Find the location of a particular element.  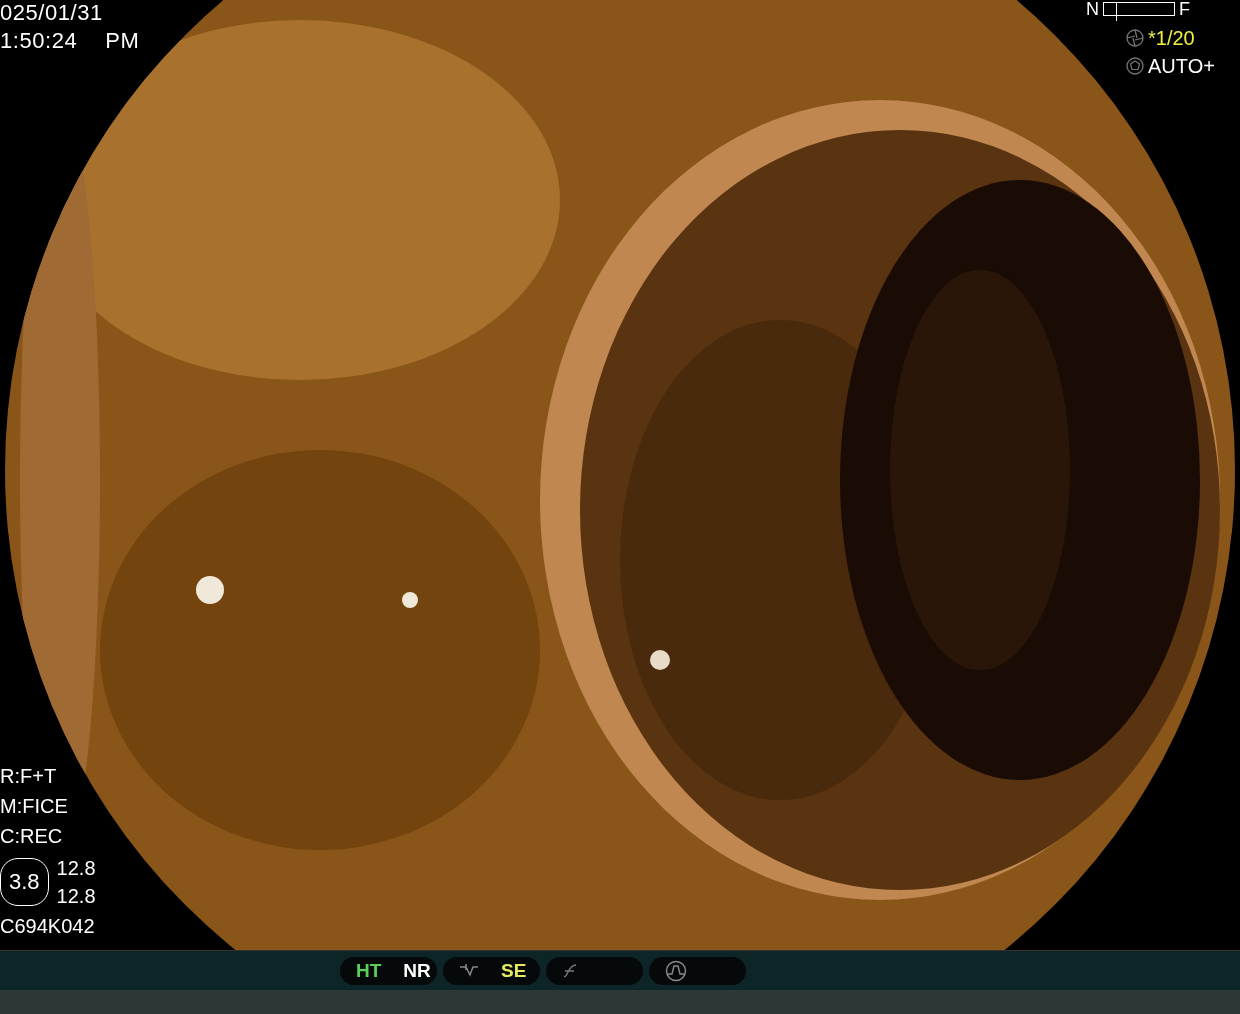

near-label: N is located at coordinates (1092, 9).